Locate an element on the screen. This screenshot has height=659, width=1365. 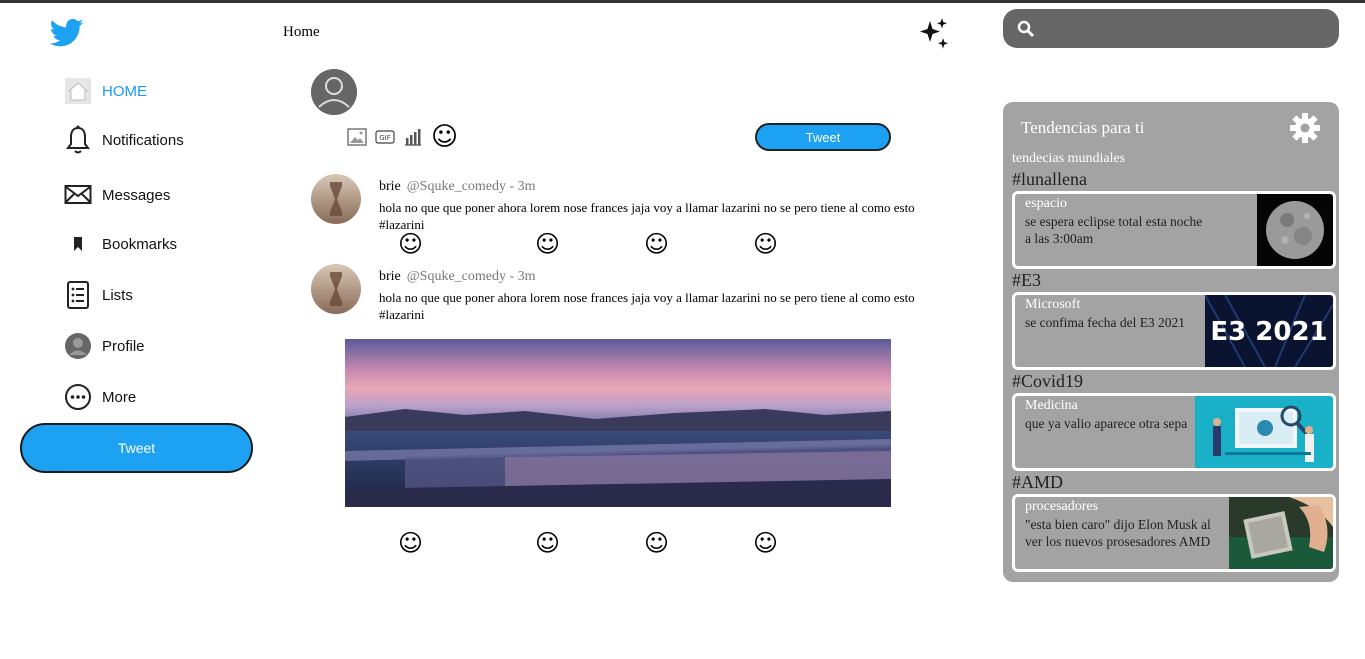
gif-icon: GIF is located at coordinates (385, 137).